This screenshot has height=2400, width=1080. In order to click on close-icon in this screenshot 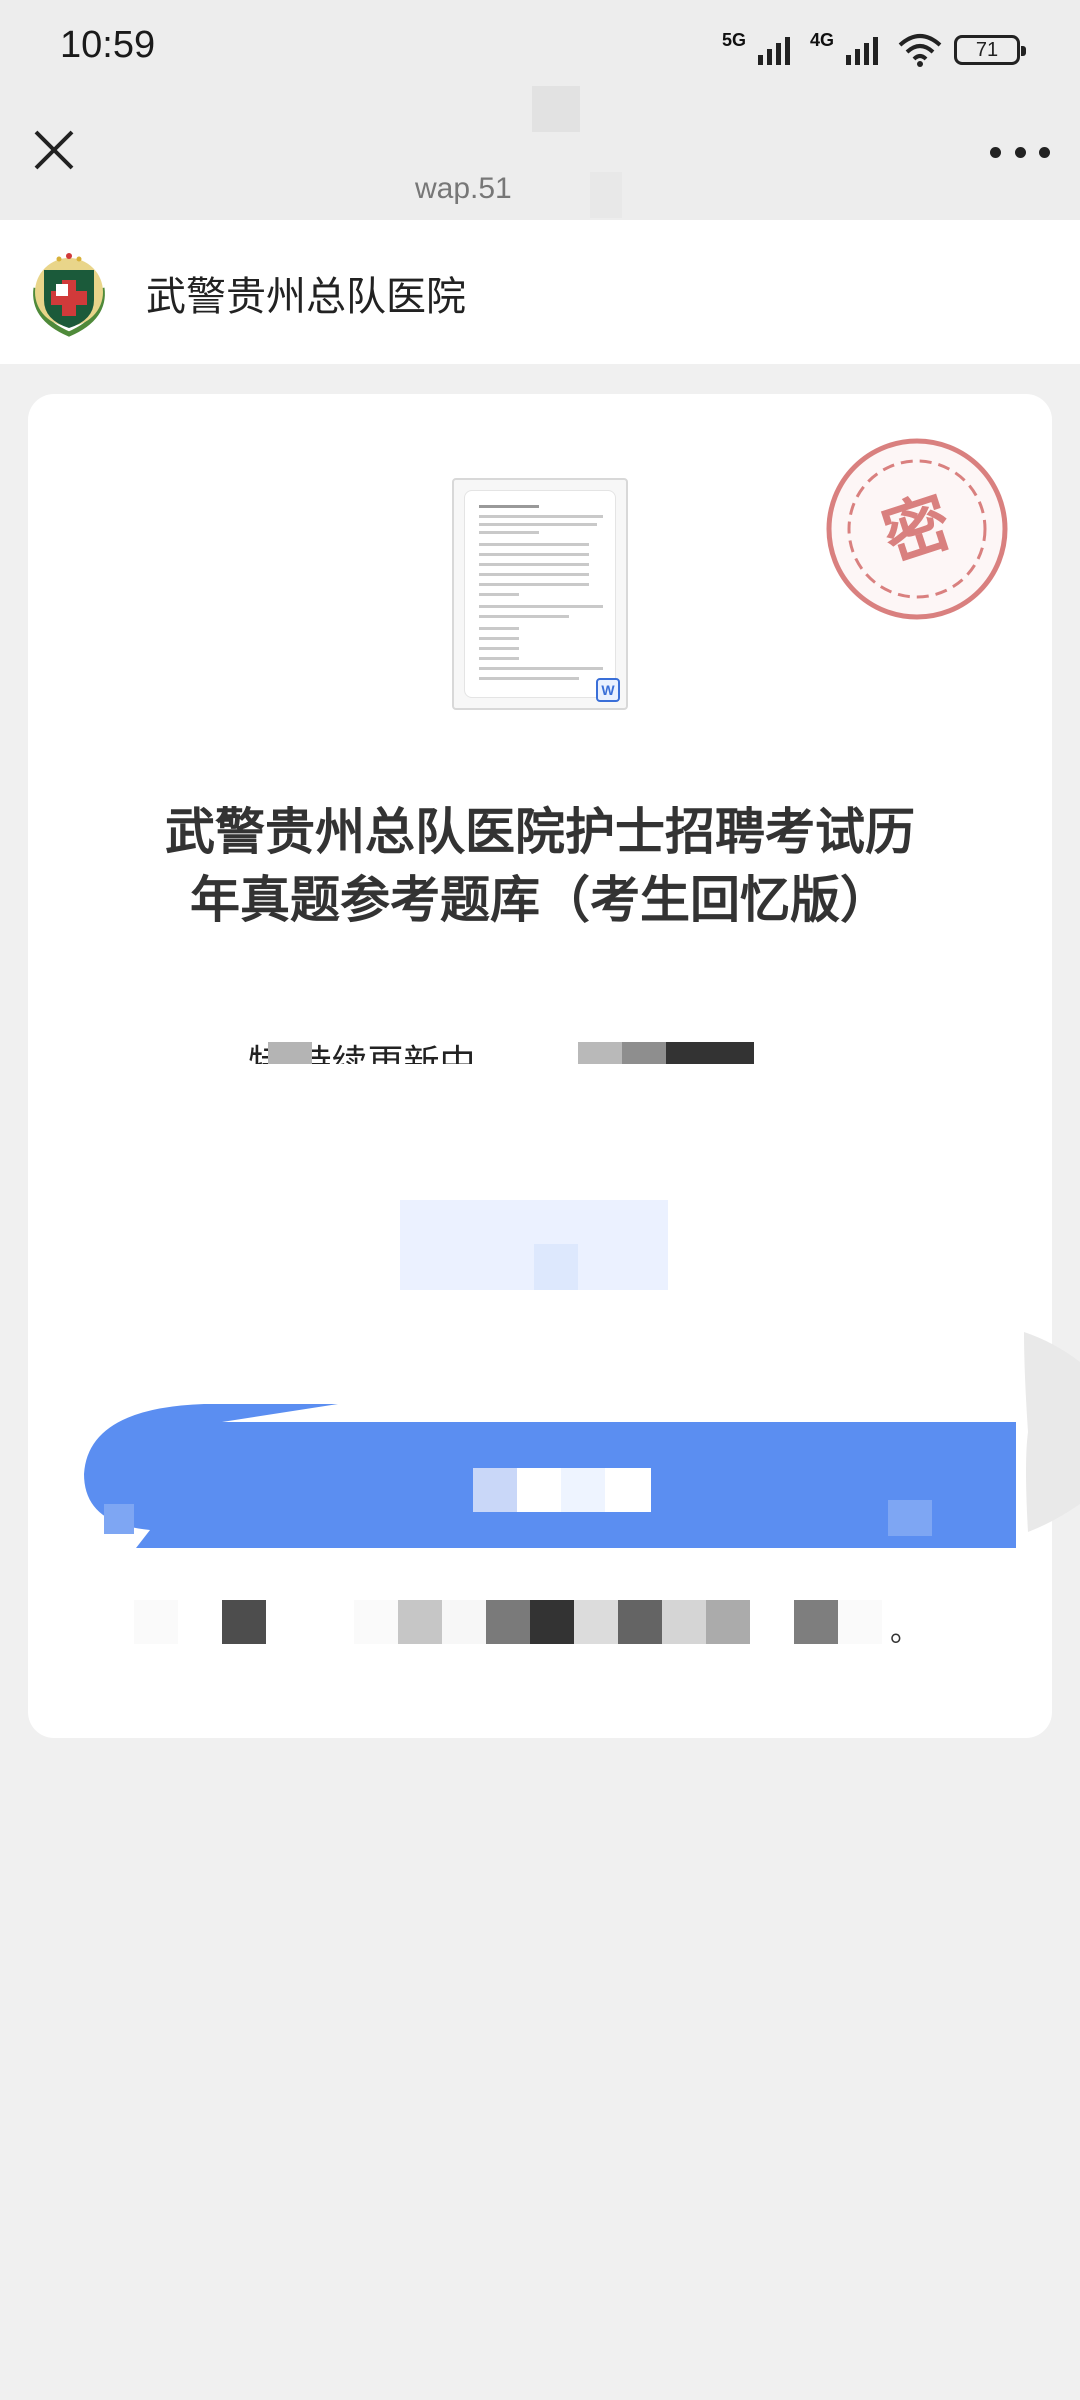, I will do `click(54, 150)`.